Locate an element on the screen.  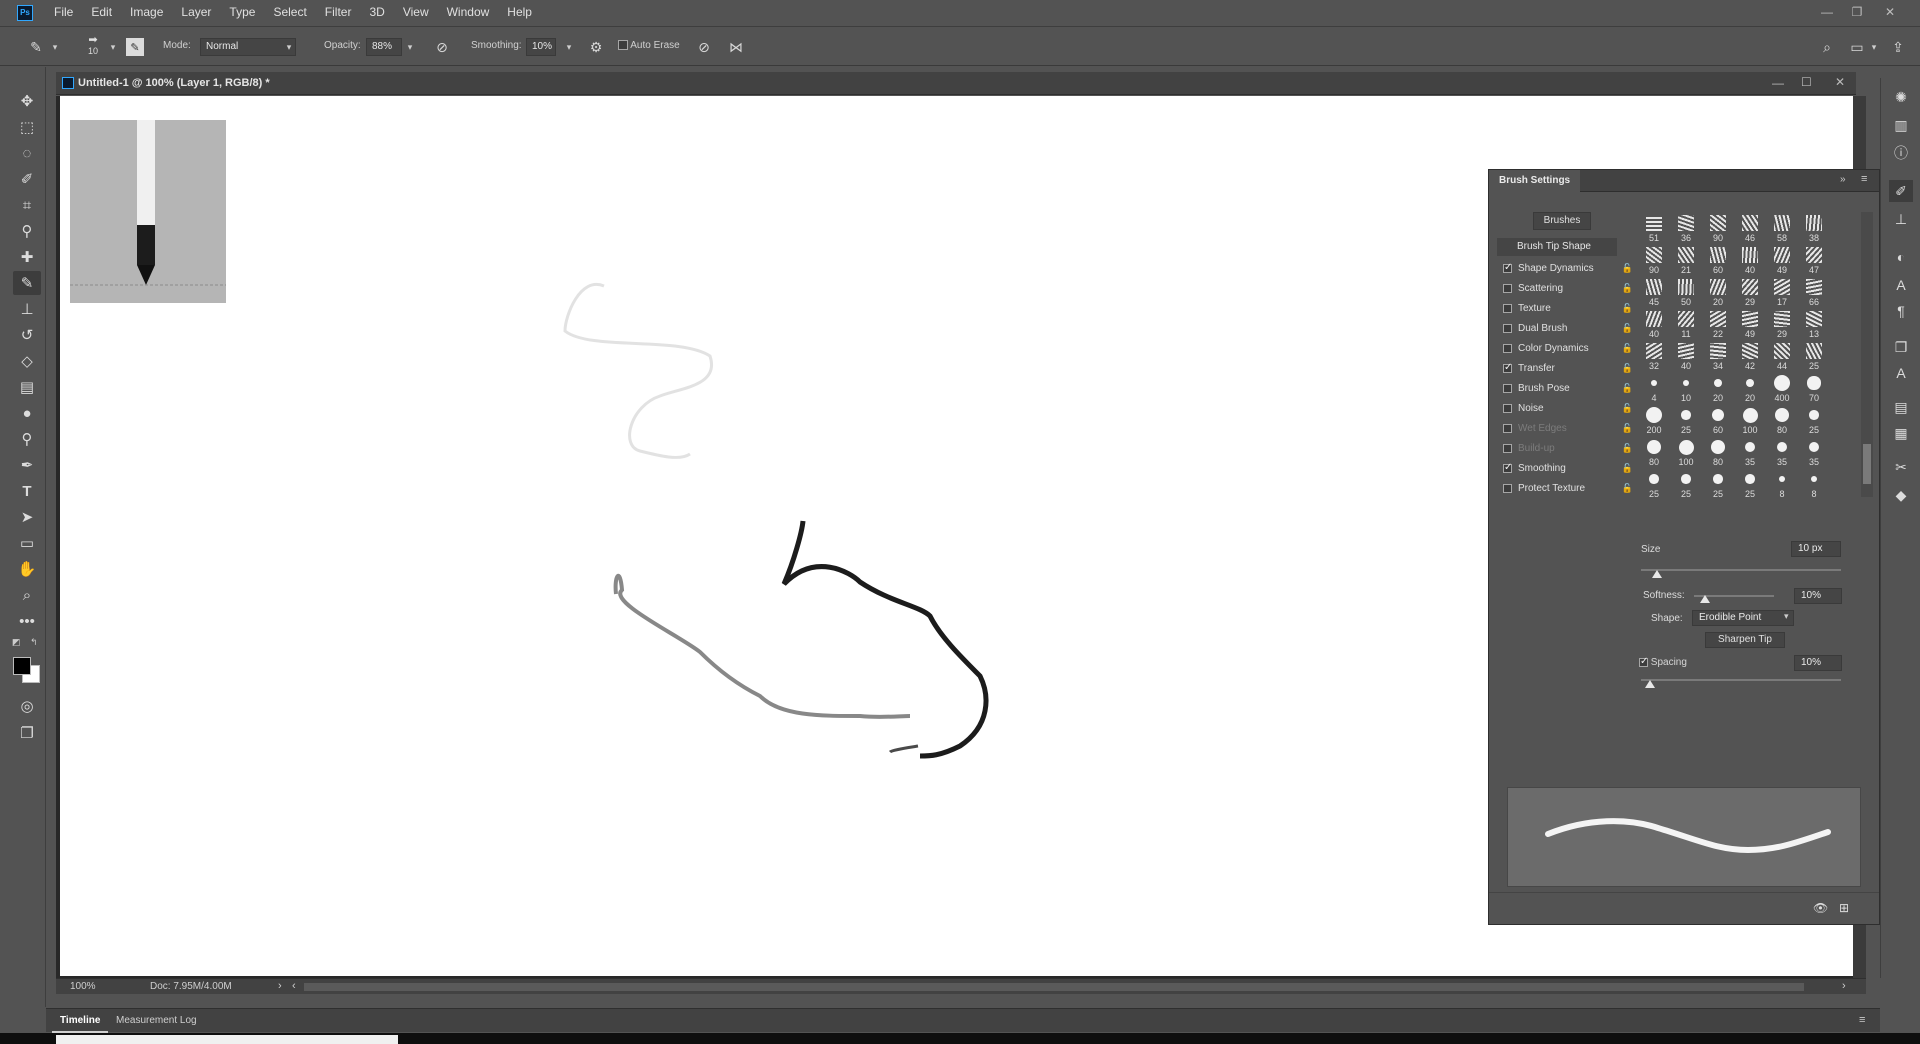
brush-tip-preset: 35 is located at coordinates (1750, 452).